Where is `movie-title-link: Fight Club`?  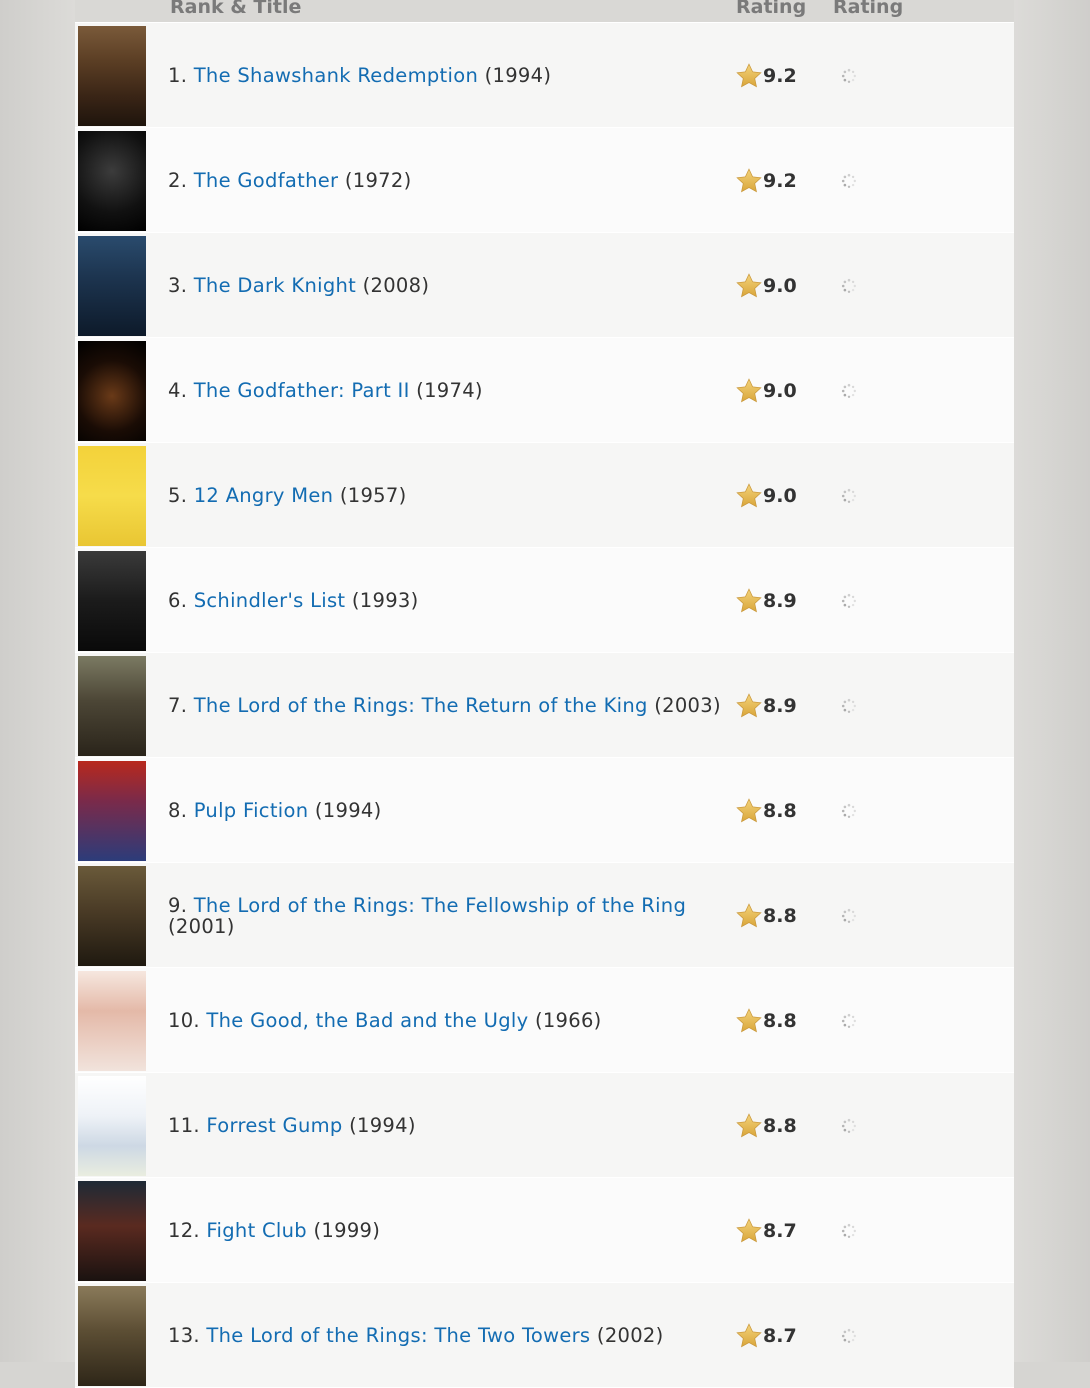 movie-title-link: Fight Club is located at coordinates (256, 1230).